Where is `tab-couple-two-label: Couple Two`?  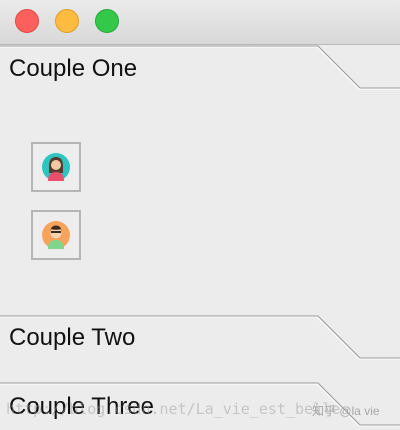
tab-couple-two-label: Couple Two is located at coordinates (72, 338).